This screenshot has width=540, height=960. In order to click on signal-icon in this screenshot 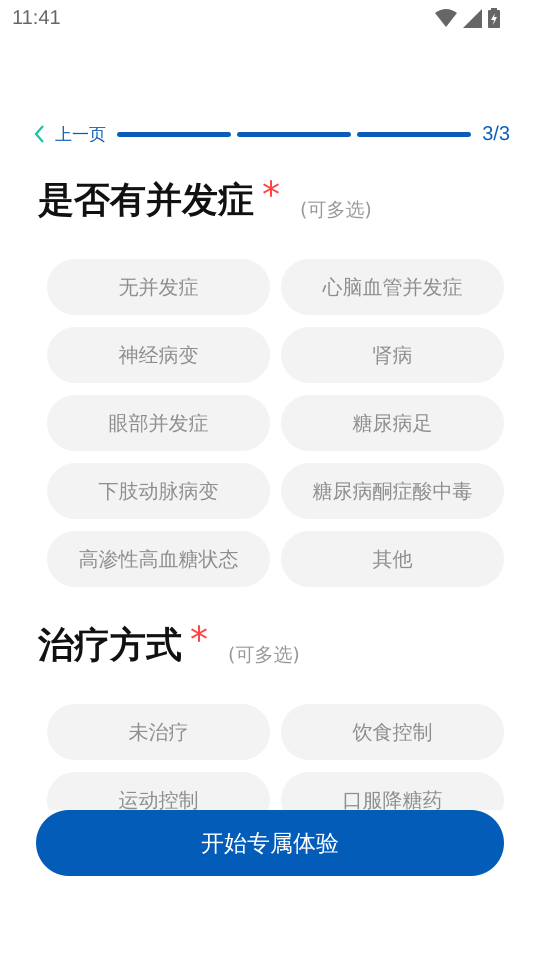, I will do `click(472, 18)`.